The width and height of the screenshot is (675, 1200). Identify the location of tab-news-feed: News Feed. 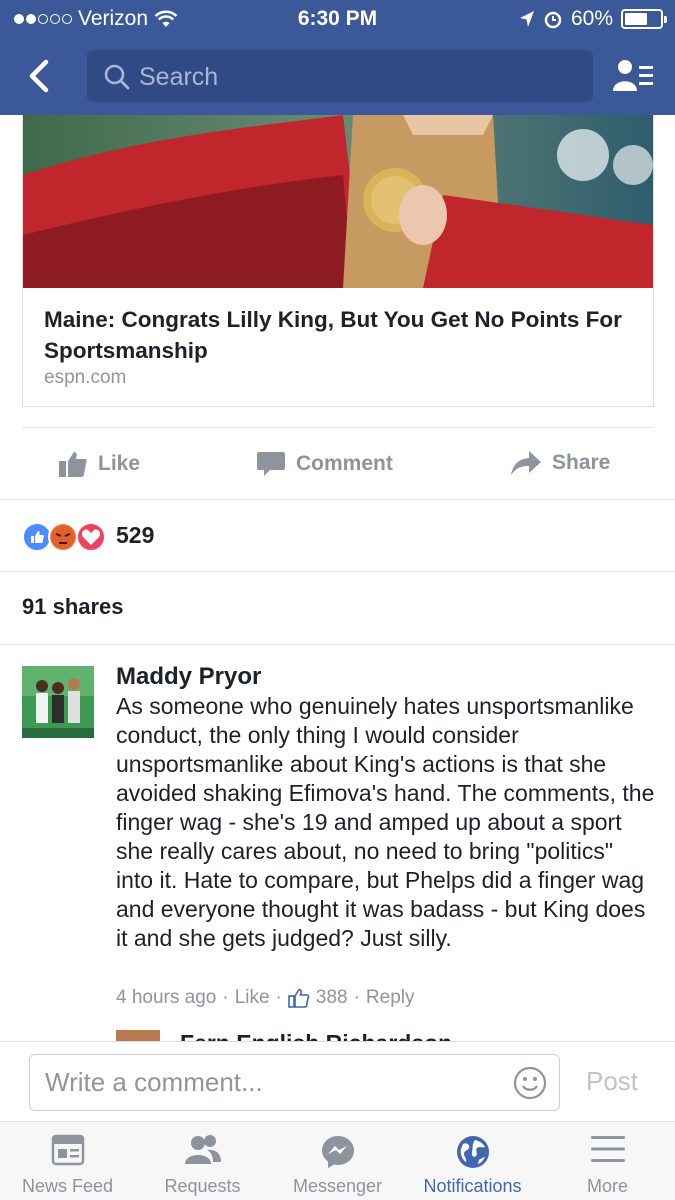
(67, 1161).